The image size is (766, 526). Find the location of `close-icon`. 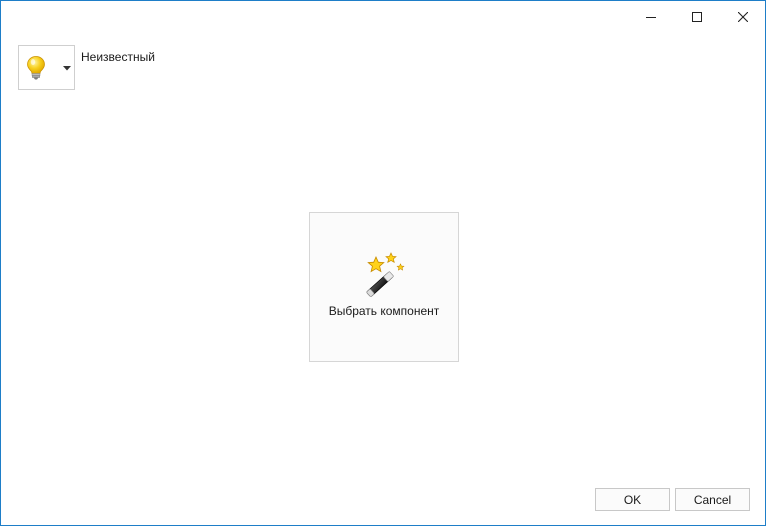

close-icon is located at coordinates (743, 17).